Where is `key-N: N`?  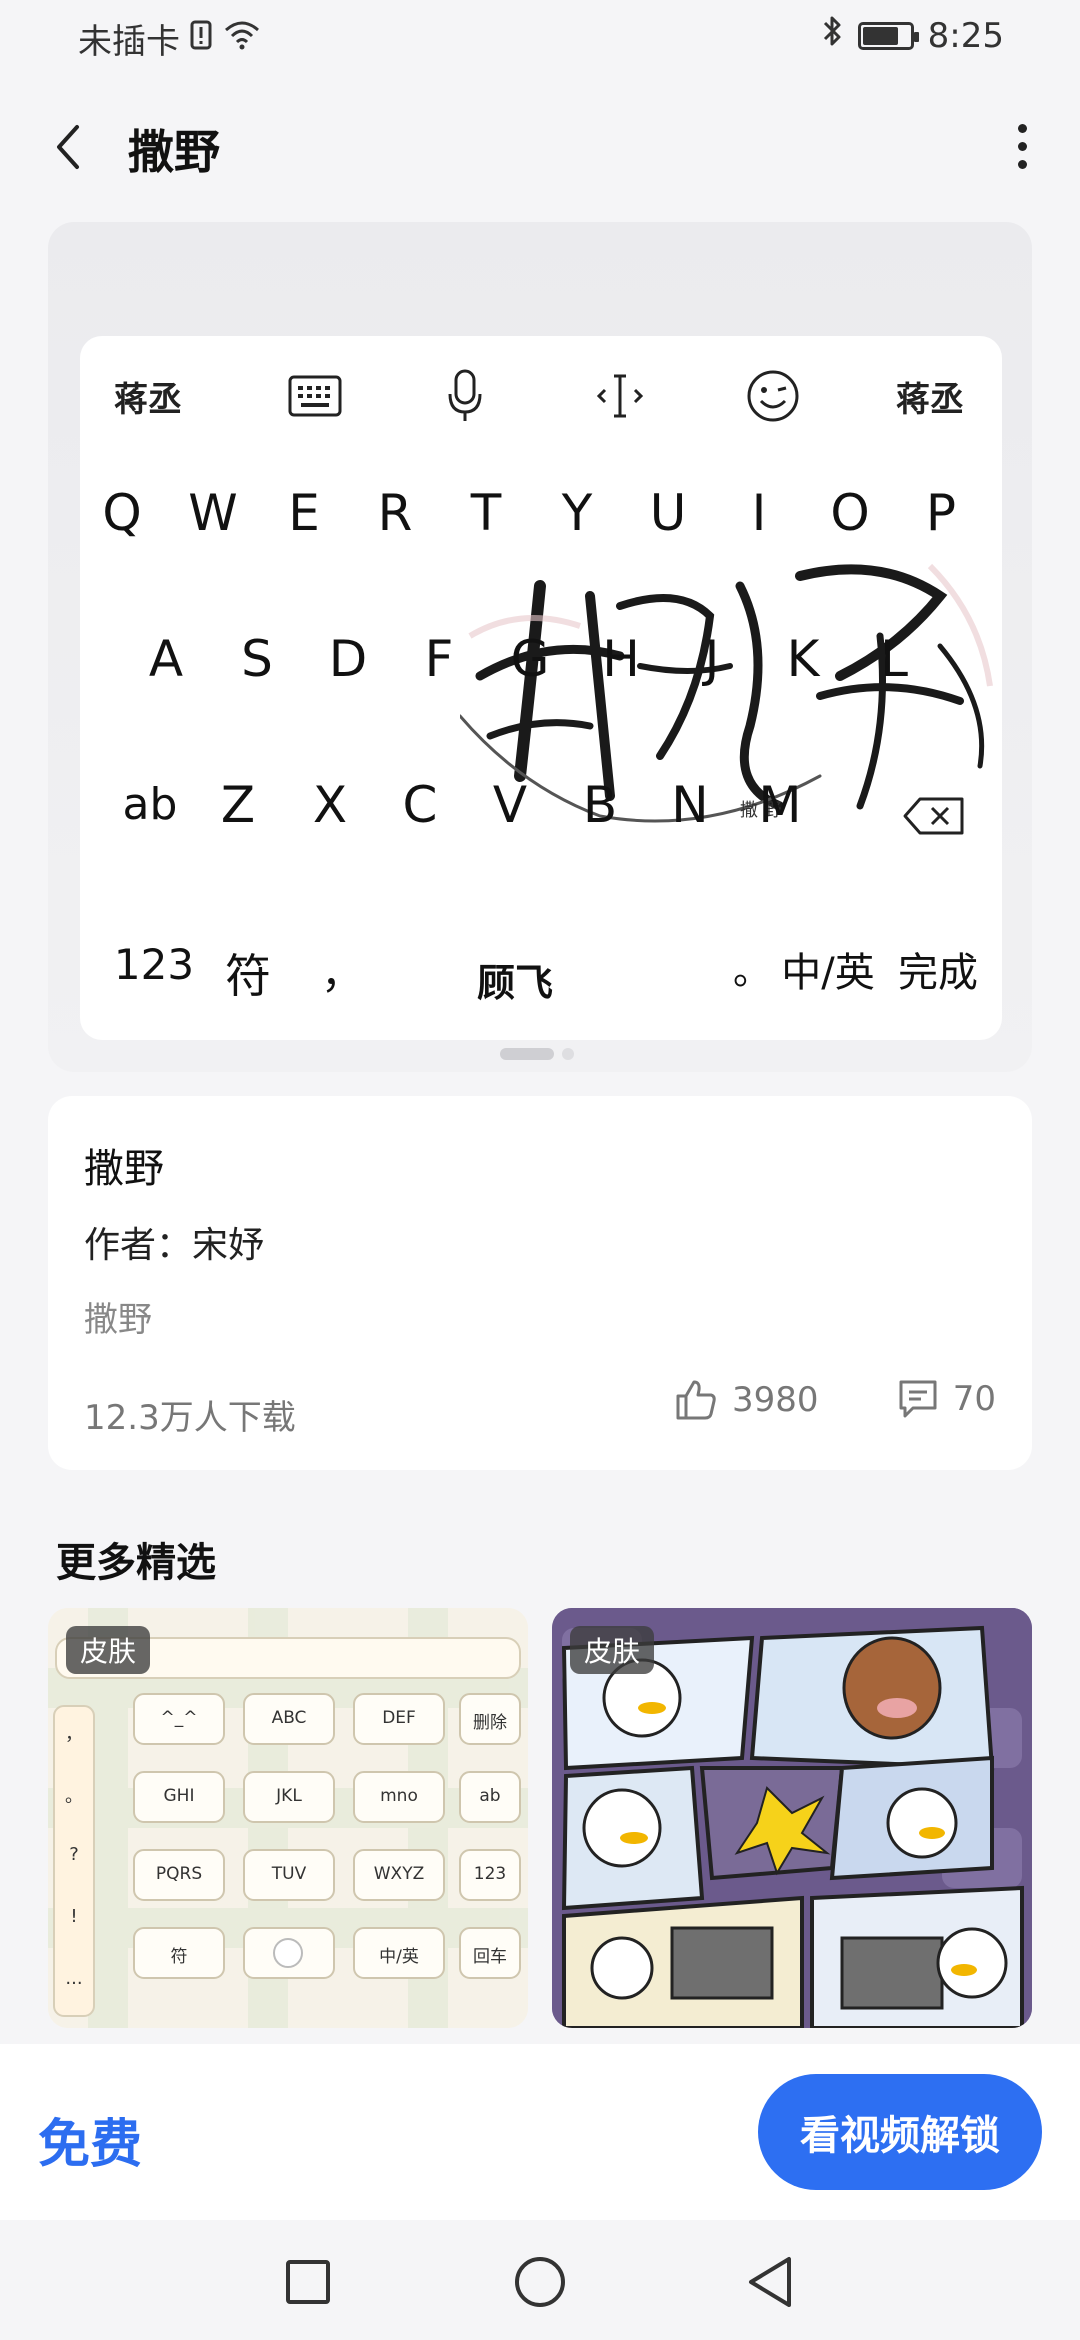 key-N: N is located at coordinates (690, 805).